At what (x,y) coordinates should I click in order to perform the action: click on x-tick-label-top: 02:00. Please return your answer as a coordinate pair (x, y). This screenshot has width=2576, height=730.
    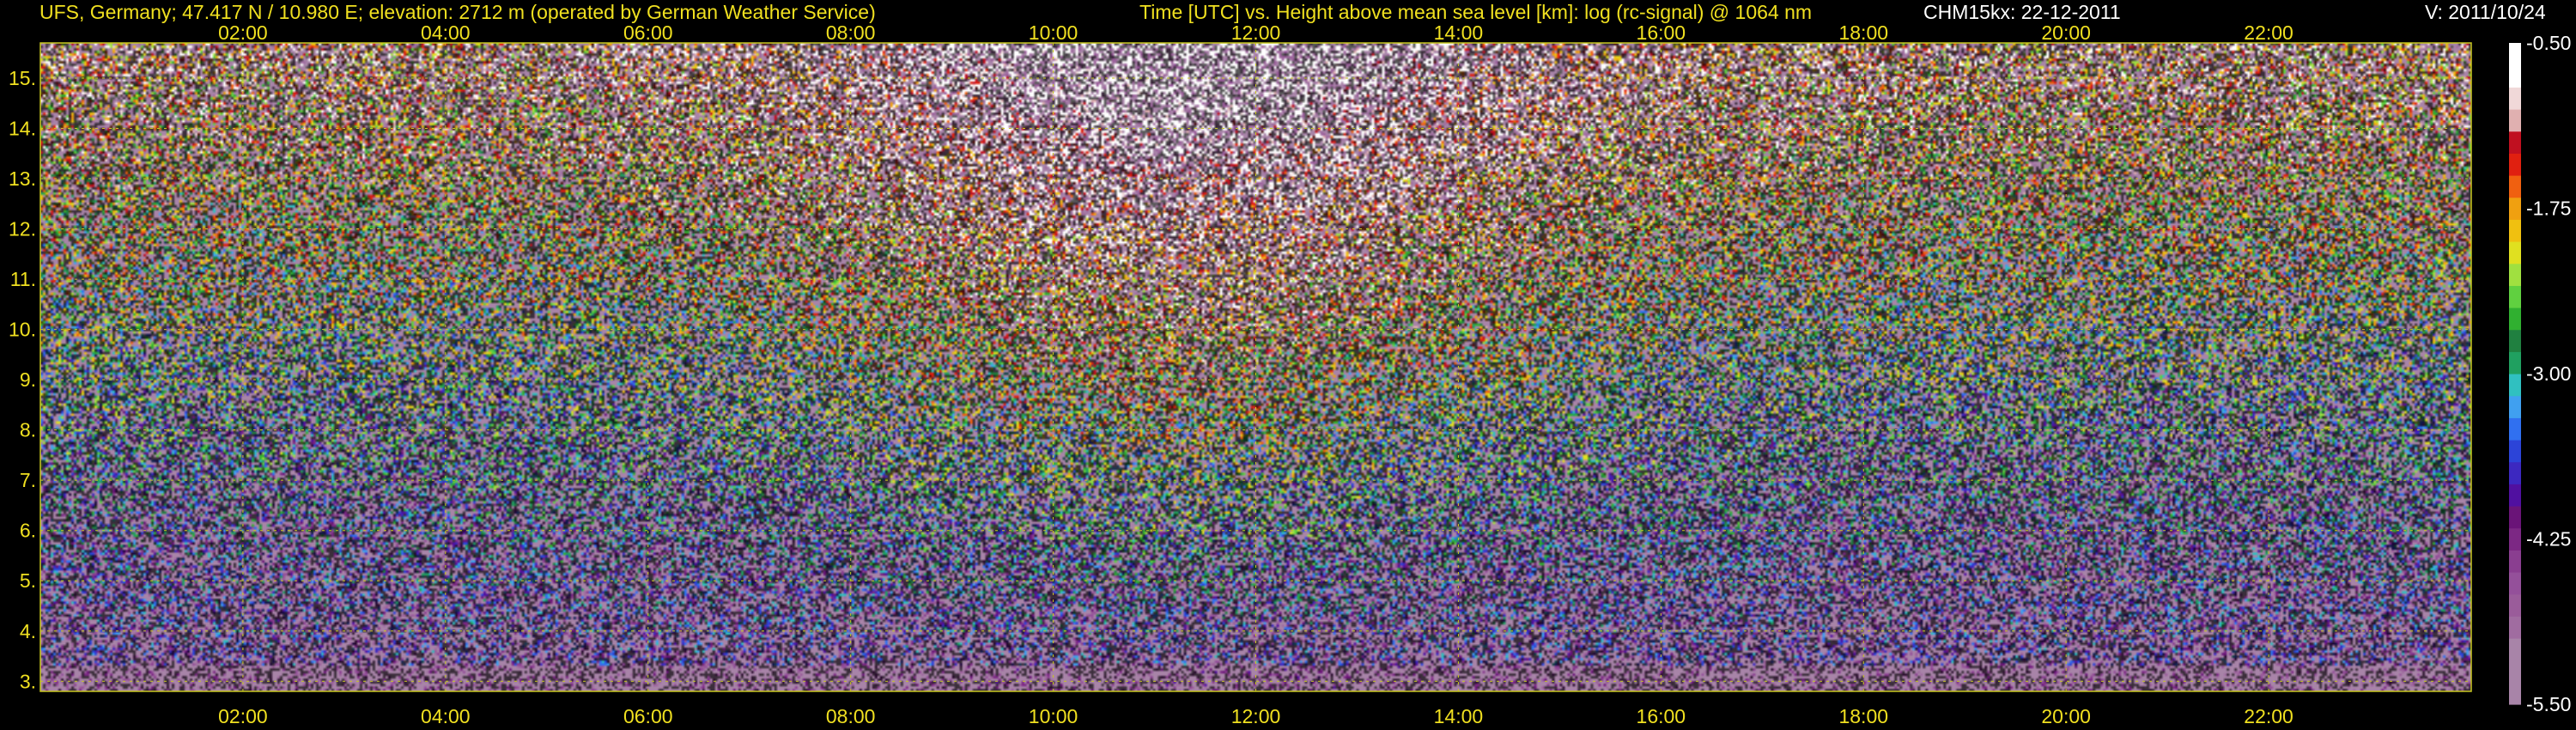
    Looking at the image, I should click on (243, 32).